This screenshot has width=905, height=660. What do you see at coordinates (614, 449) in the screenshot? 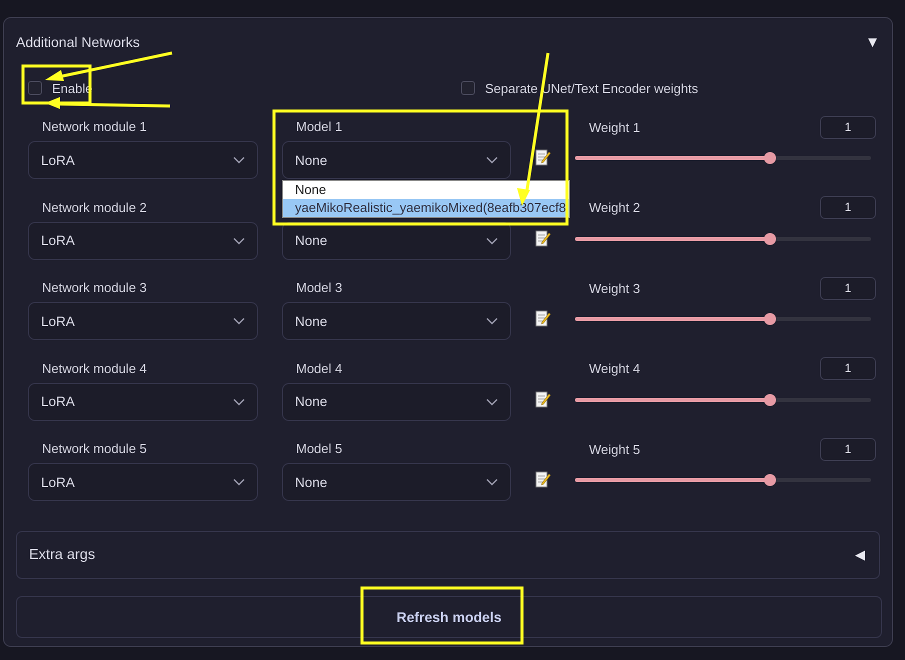
I see `field-label: Weight 5` at bounding box center [614, 449].